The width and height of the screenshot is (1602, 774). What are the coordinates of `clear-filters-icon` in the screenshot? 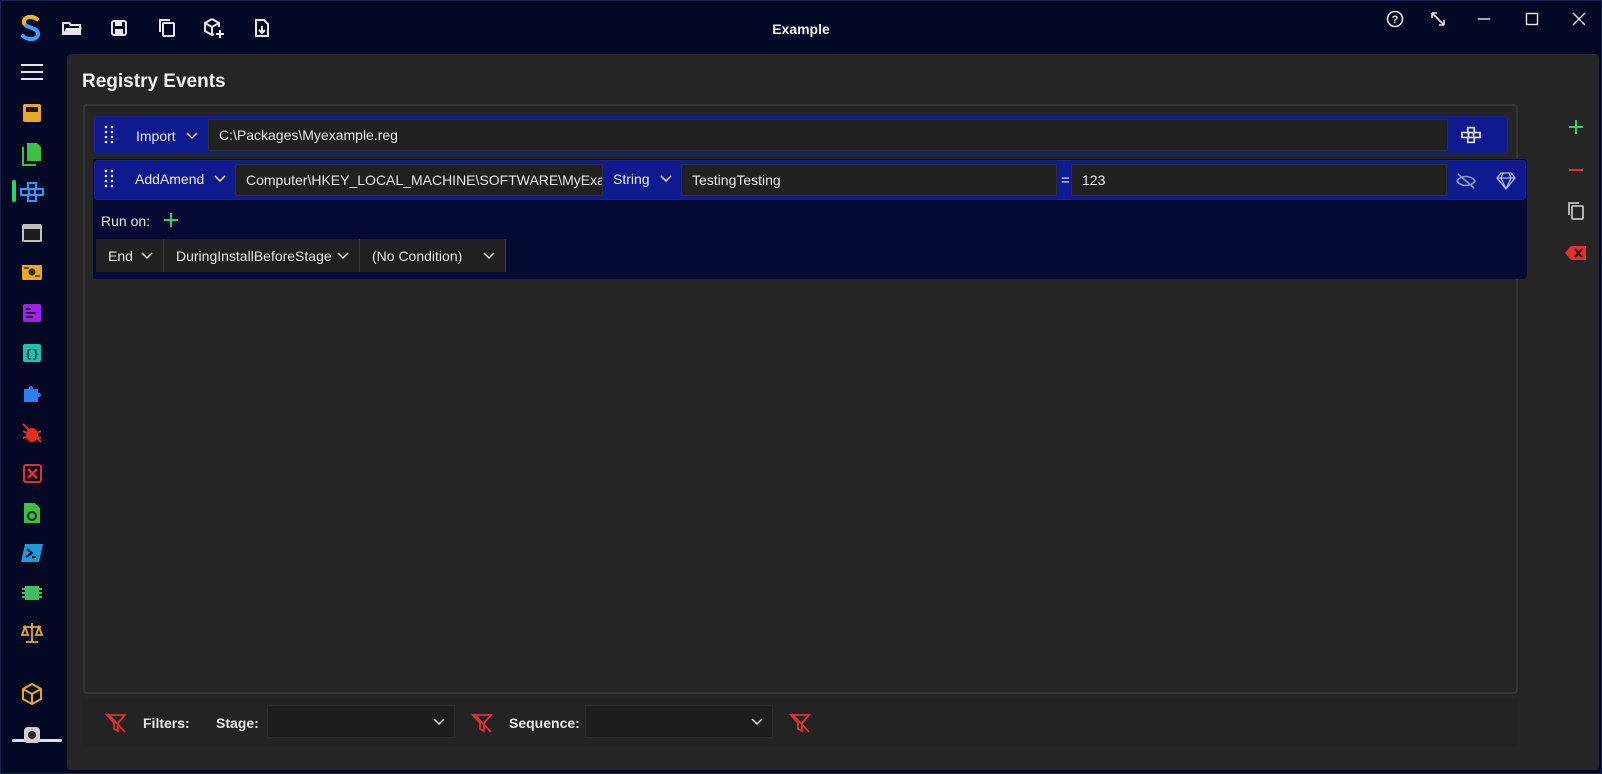 It's located at (116, 723).